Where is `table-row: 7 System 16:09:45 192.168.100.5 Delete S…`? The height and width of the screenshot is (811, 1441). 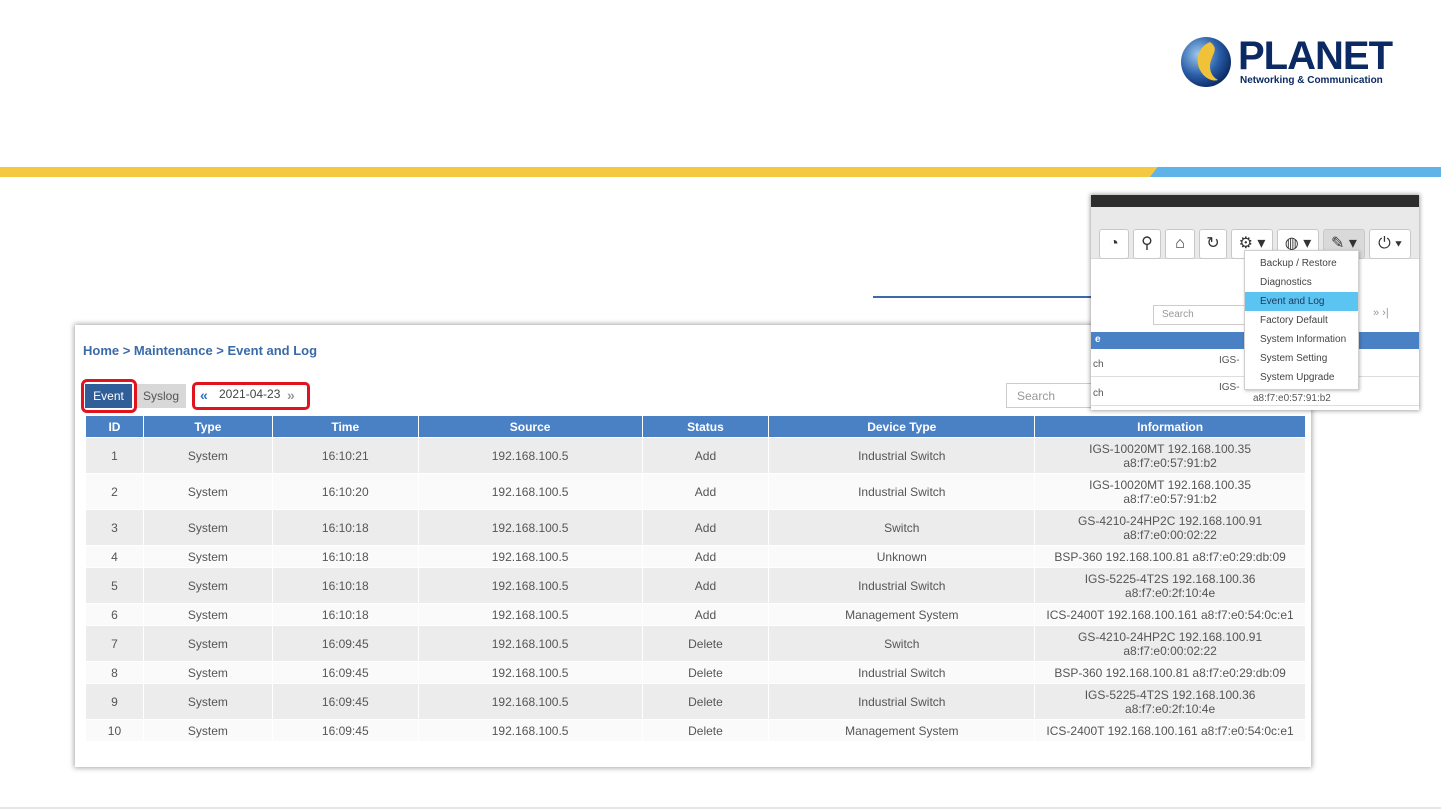
table-row: 7 System 16:09:45 192.168.100.5 Delete S… is located at coordinates (695, 643).